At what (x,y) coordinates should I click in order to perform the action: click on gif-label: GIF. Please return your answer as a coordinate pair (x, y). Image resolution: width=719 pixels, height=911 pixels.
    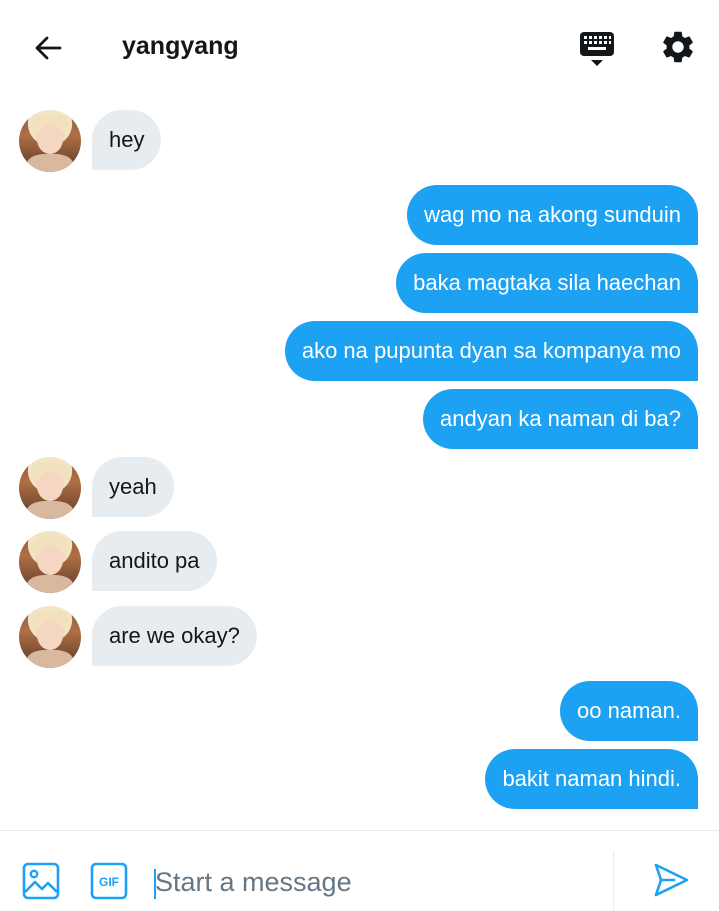
    Looking at the image, I should click on (109, 882).